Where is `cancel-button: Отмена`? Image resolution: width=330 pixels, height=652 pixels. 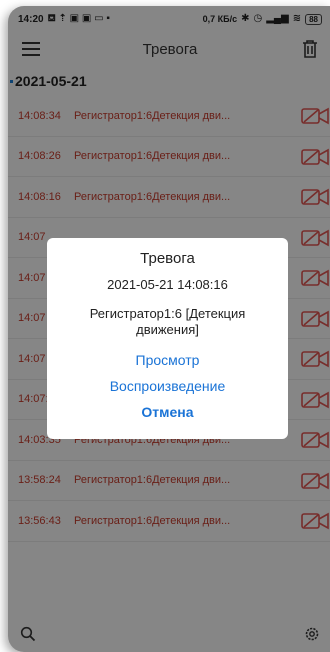
cancel-button: Отмена is located at coordinates (167, 412).